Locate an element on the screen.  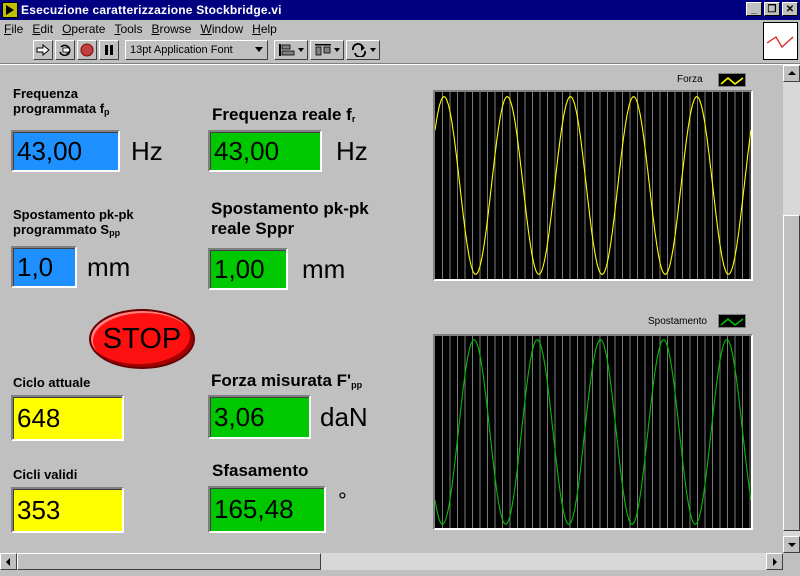
vertical-scrollbar is located at coordinates (791, 309).